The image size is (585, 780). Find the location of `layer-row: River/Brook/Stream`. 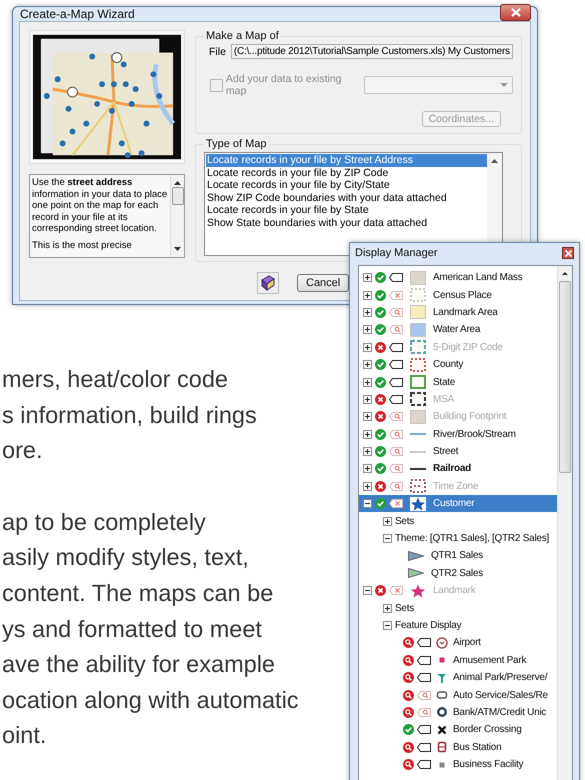

layer-row: River/Brook/Stream is located at coordinates (458, 434).